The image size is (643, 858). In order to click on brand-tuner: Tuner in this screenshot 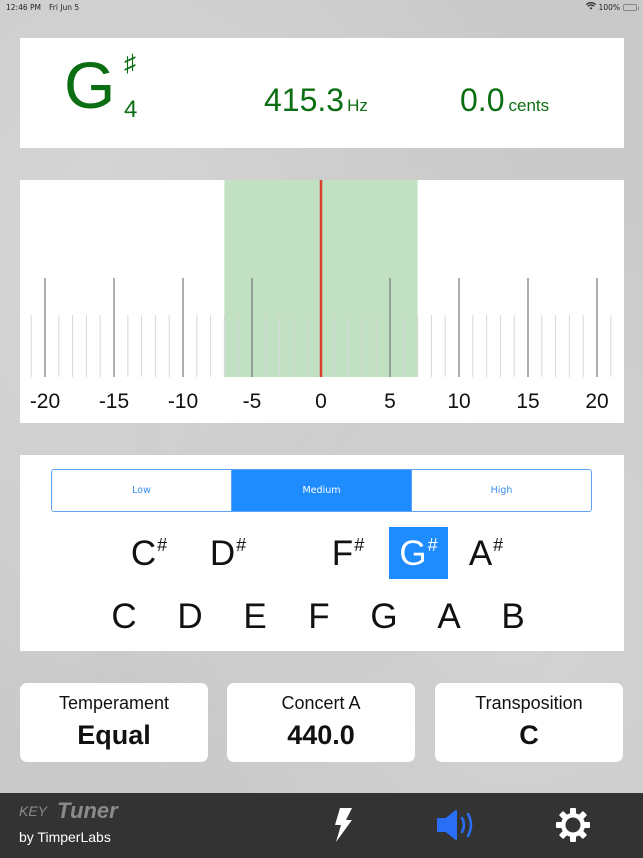, I will do `click(87, 810)`.